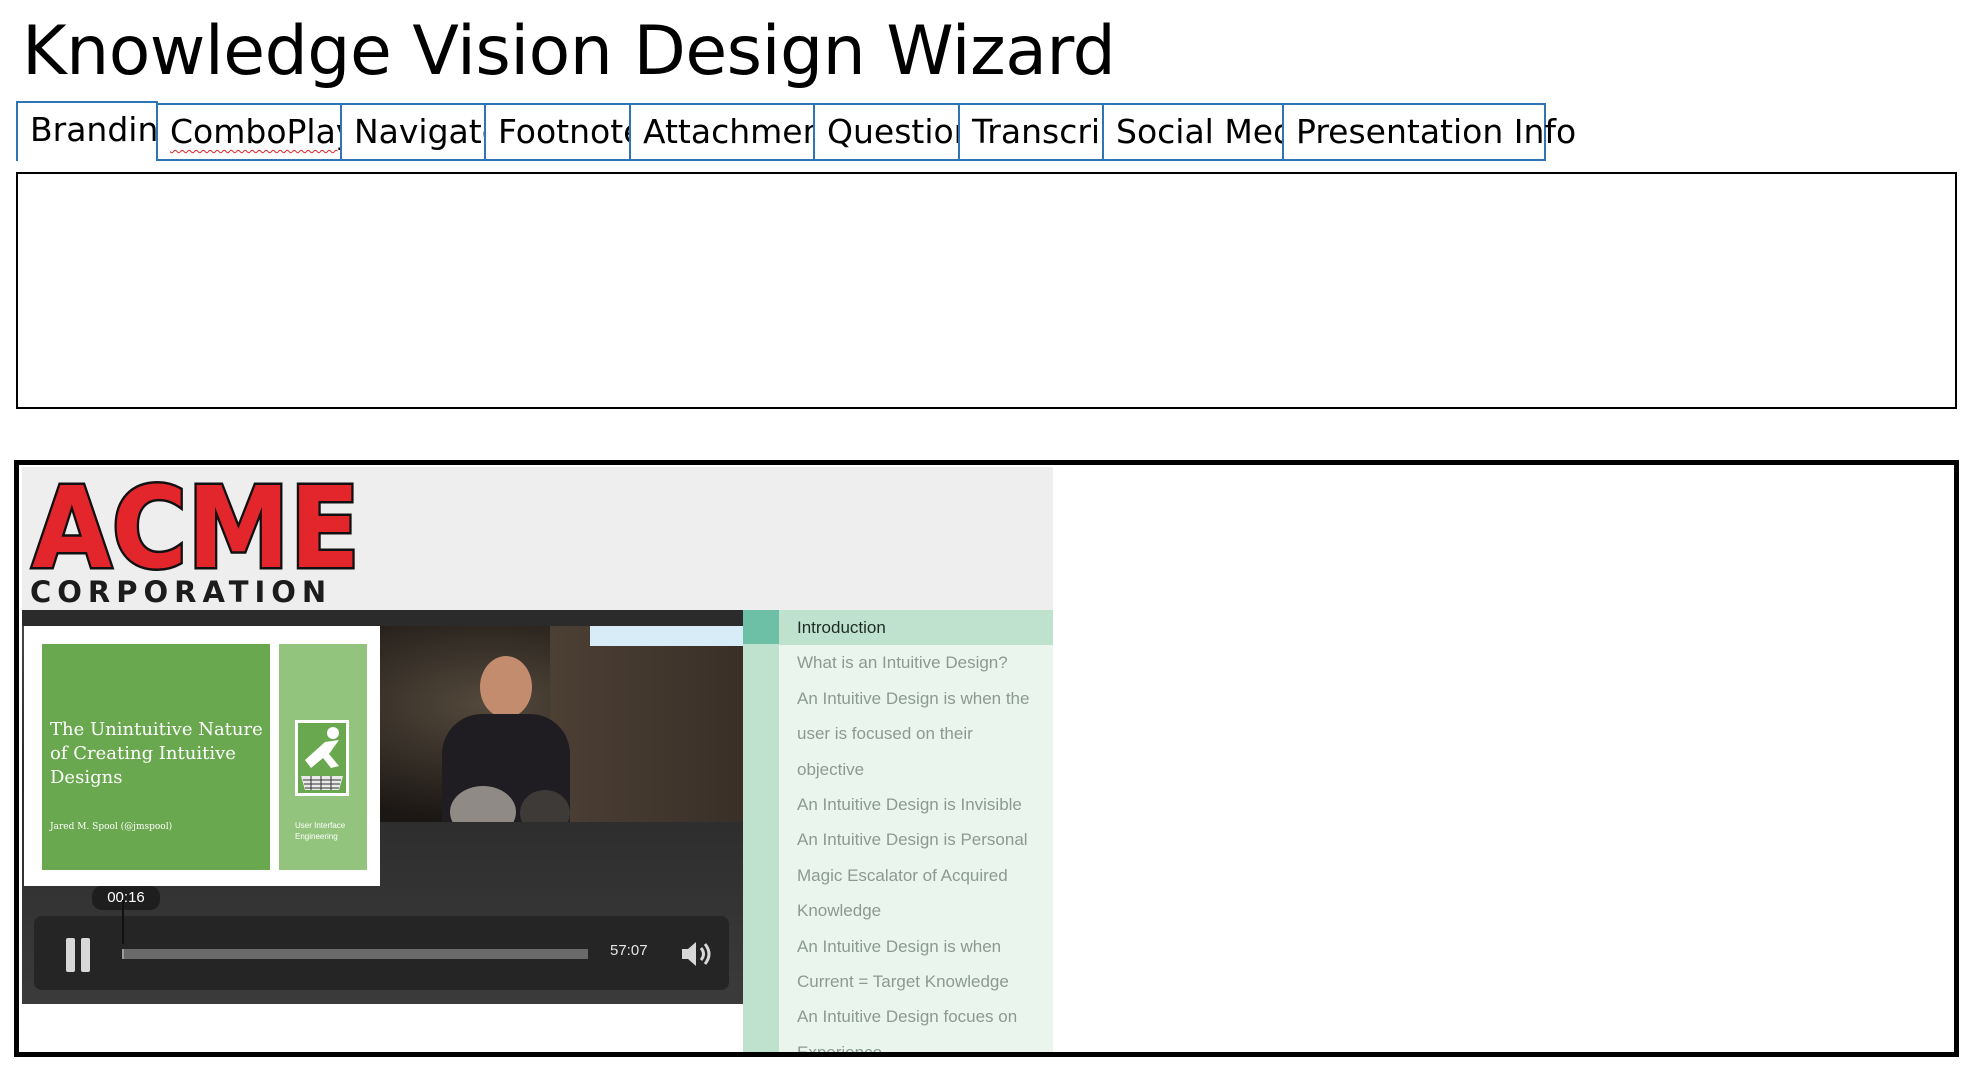 Image resolution: width=1968 pixels, height=1072 pixels. What do you see at coordinates (916, 839) in the screenshot?
I see `navigator-item: An Intuitive Design is Personal` at bounding box center [916, 839].